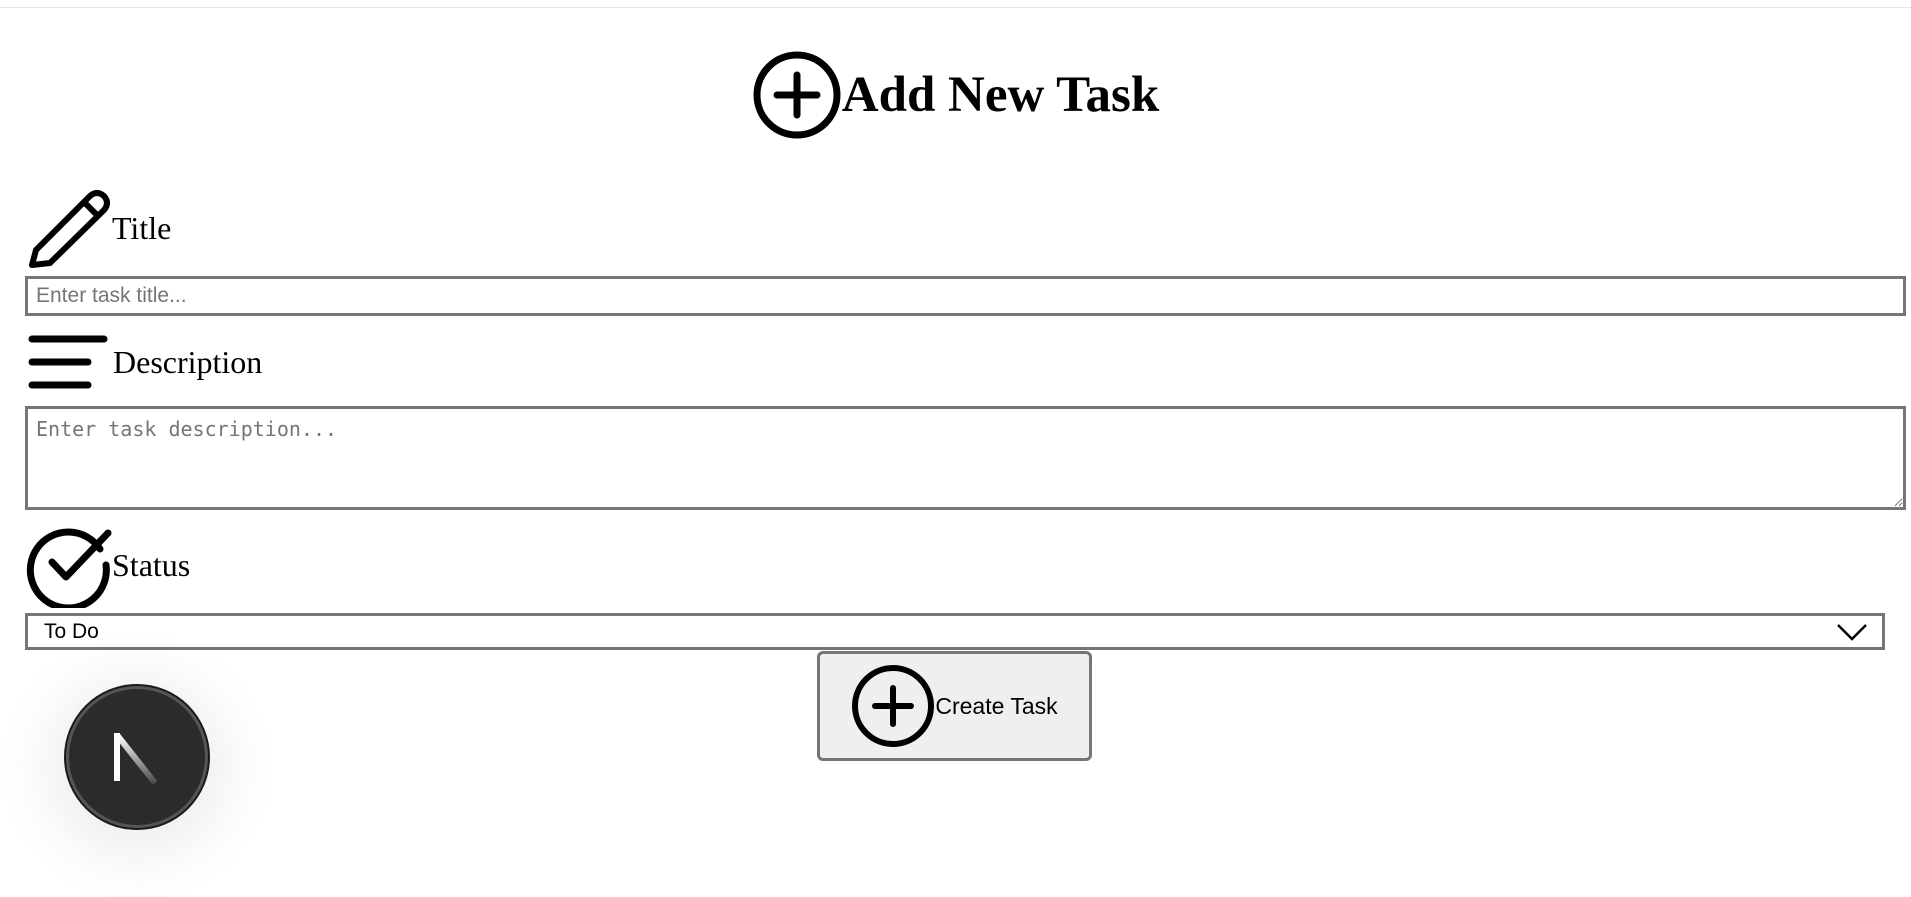  I want to click on title-label: Title, so click(98, 228).